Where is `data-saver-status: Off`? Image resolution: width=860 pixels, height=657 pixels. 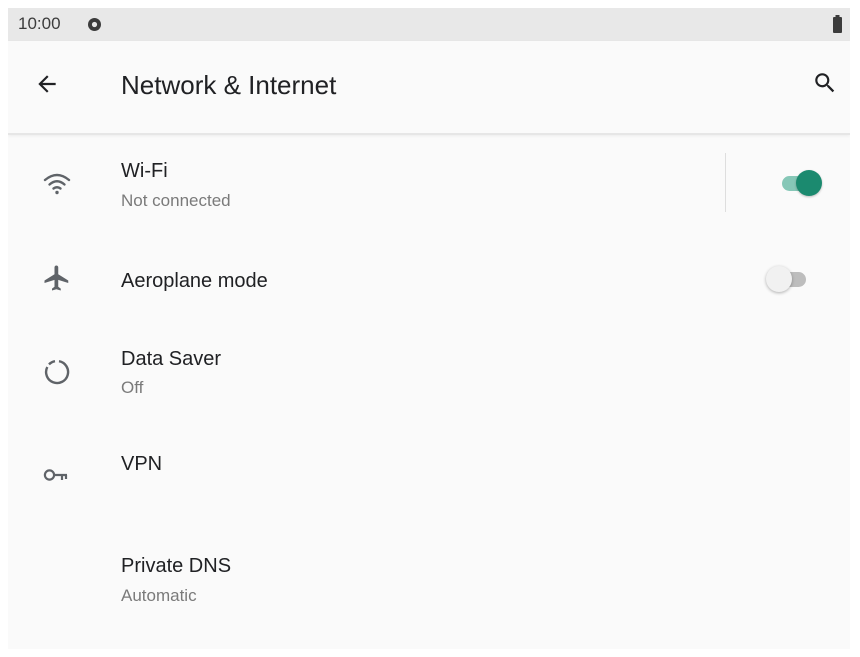
data-saver-status: Off is located at coordinates (132, 387).